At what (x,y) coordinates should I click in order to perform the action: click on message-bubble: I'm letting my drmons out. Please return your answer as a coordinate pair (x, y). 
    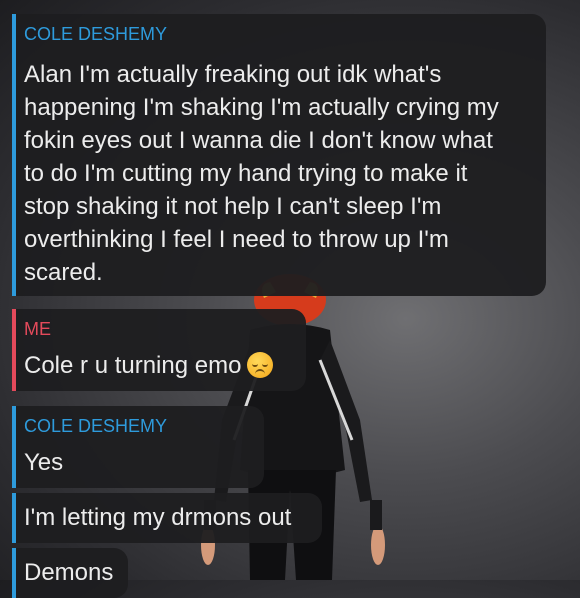
    Looking at the image, I should click on (167, 518).